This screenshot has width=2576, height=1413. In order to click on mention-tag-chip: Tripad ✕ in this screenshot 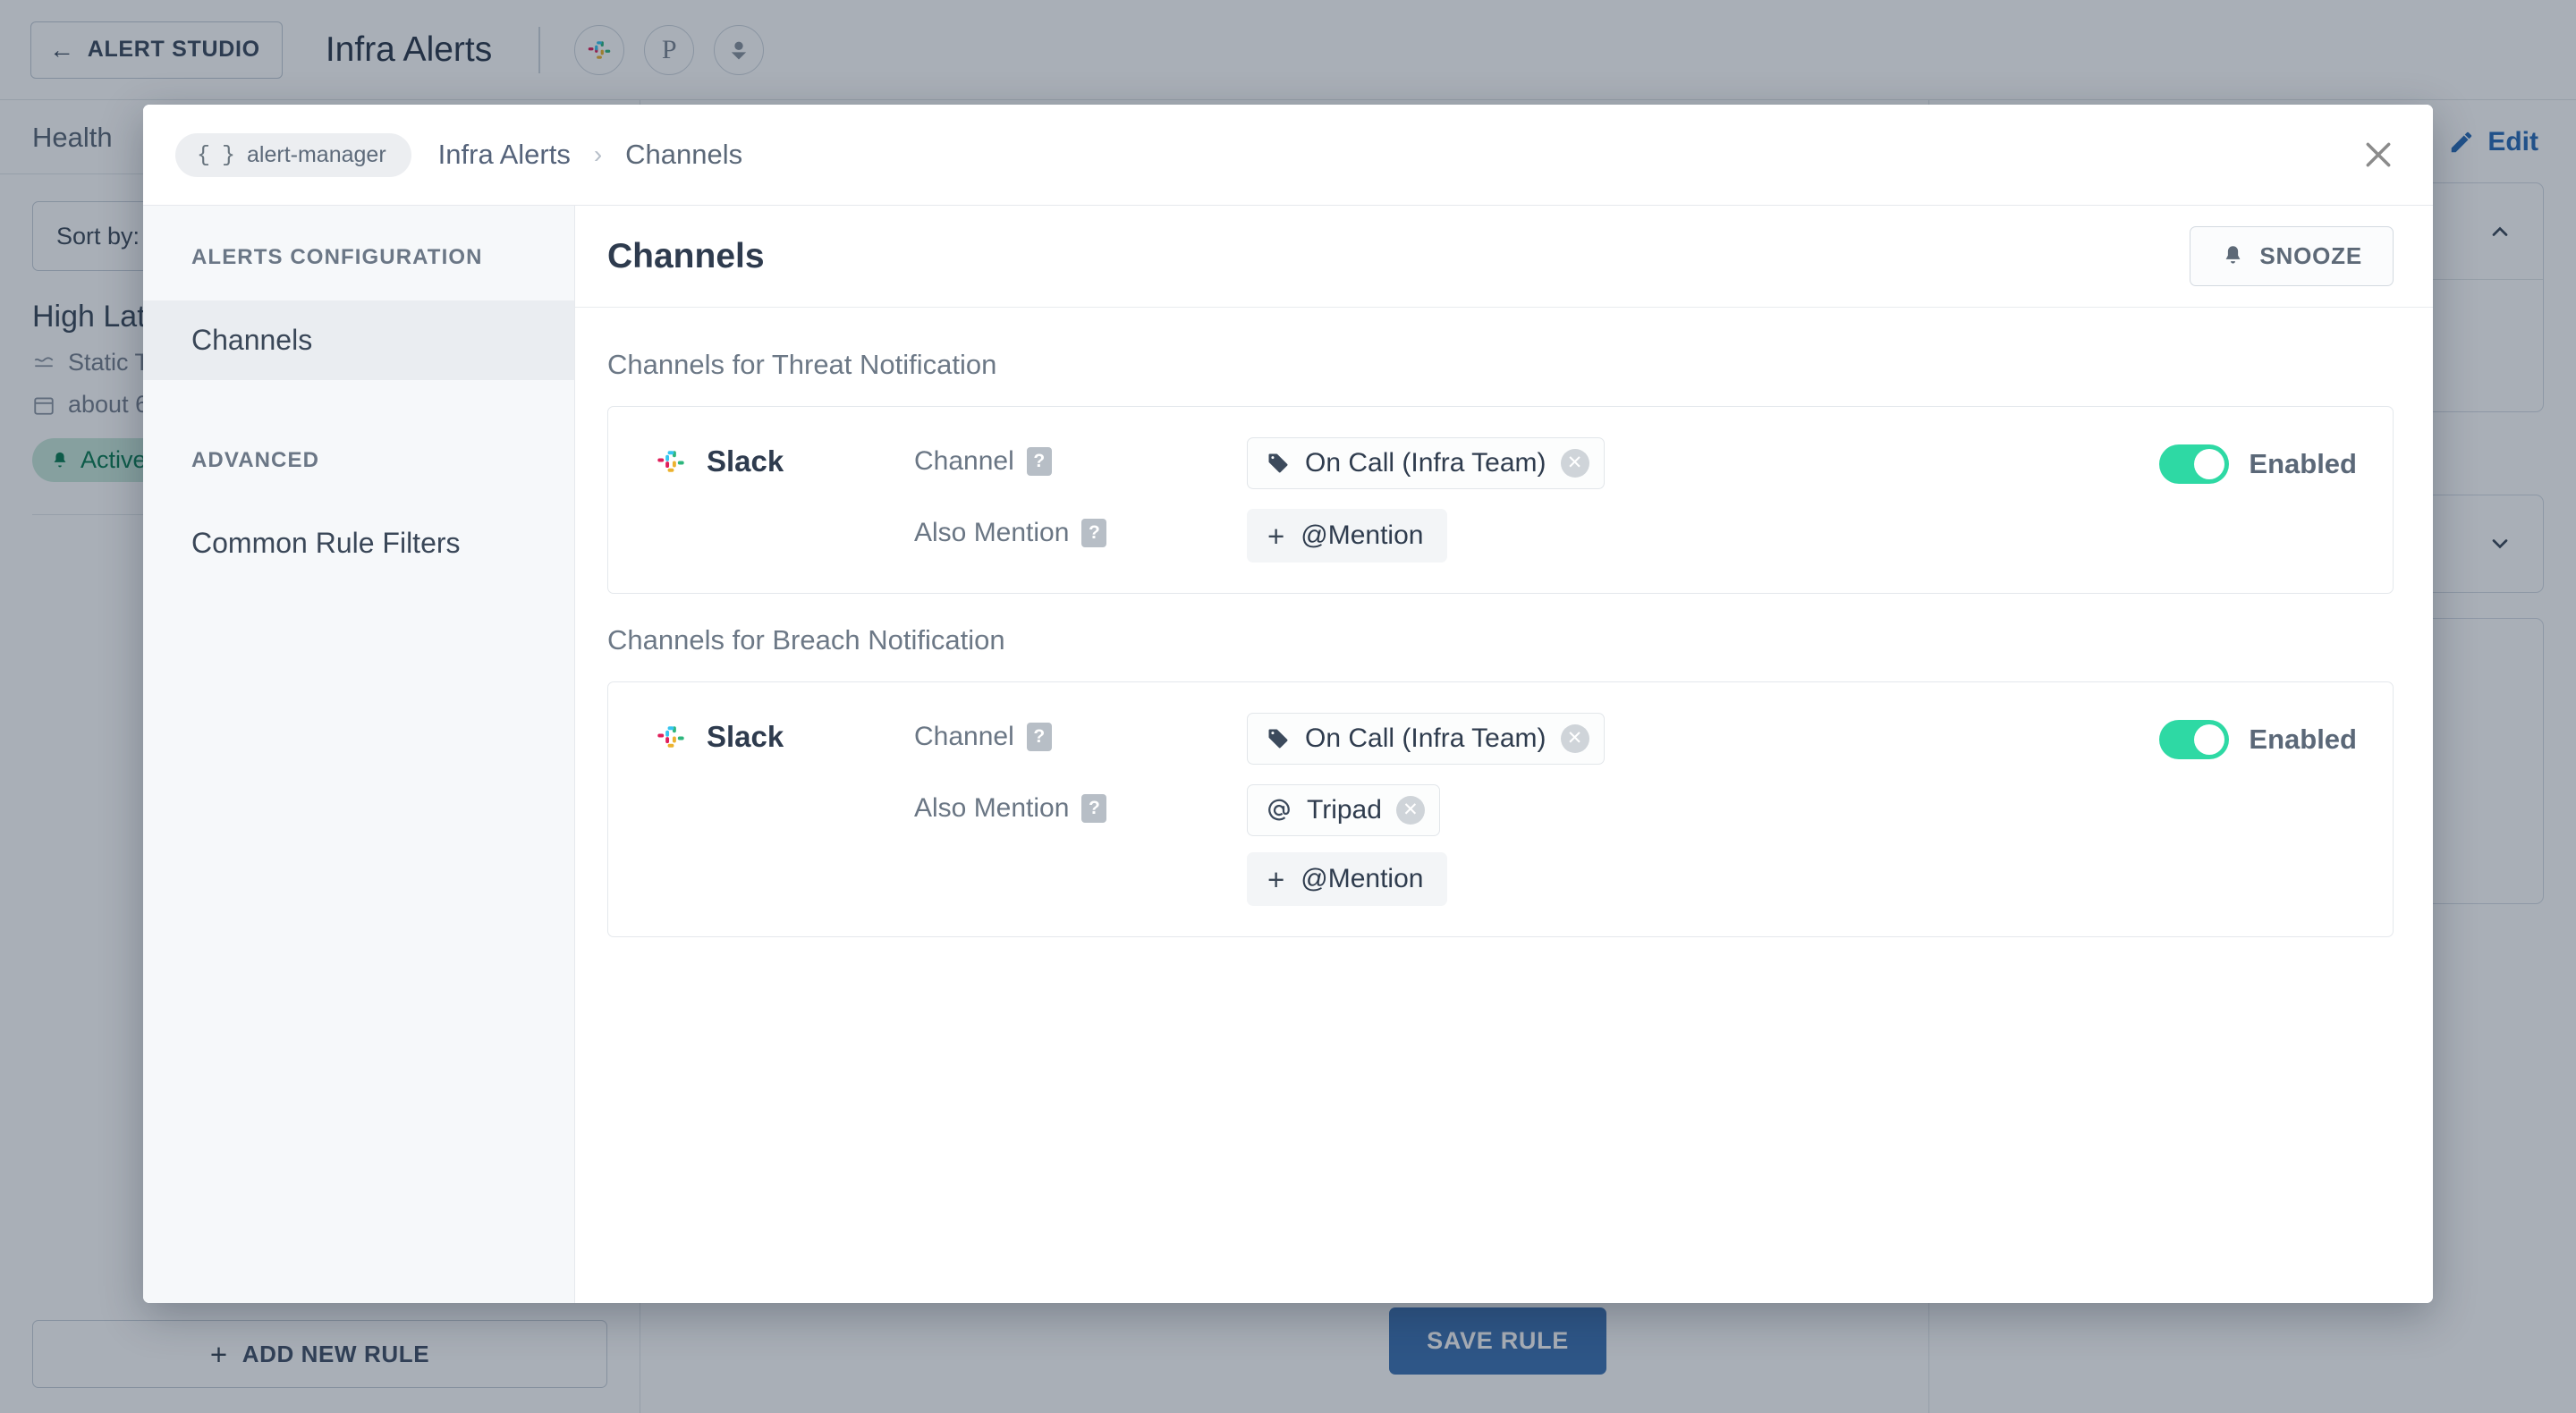, I will do `click(1343, 810)`.